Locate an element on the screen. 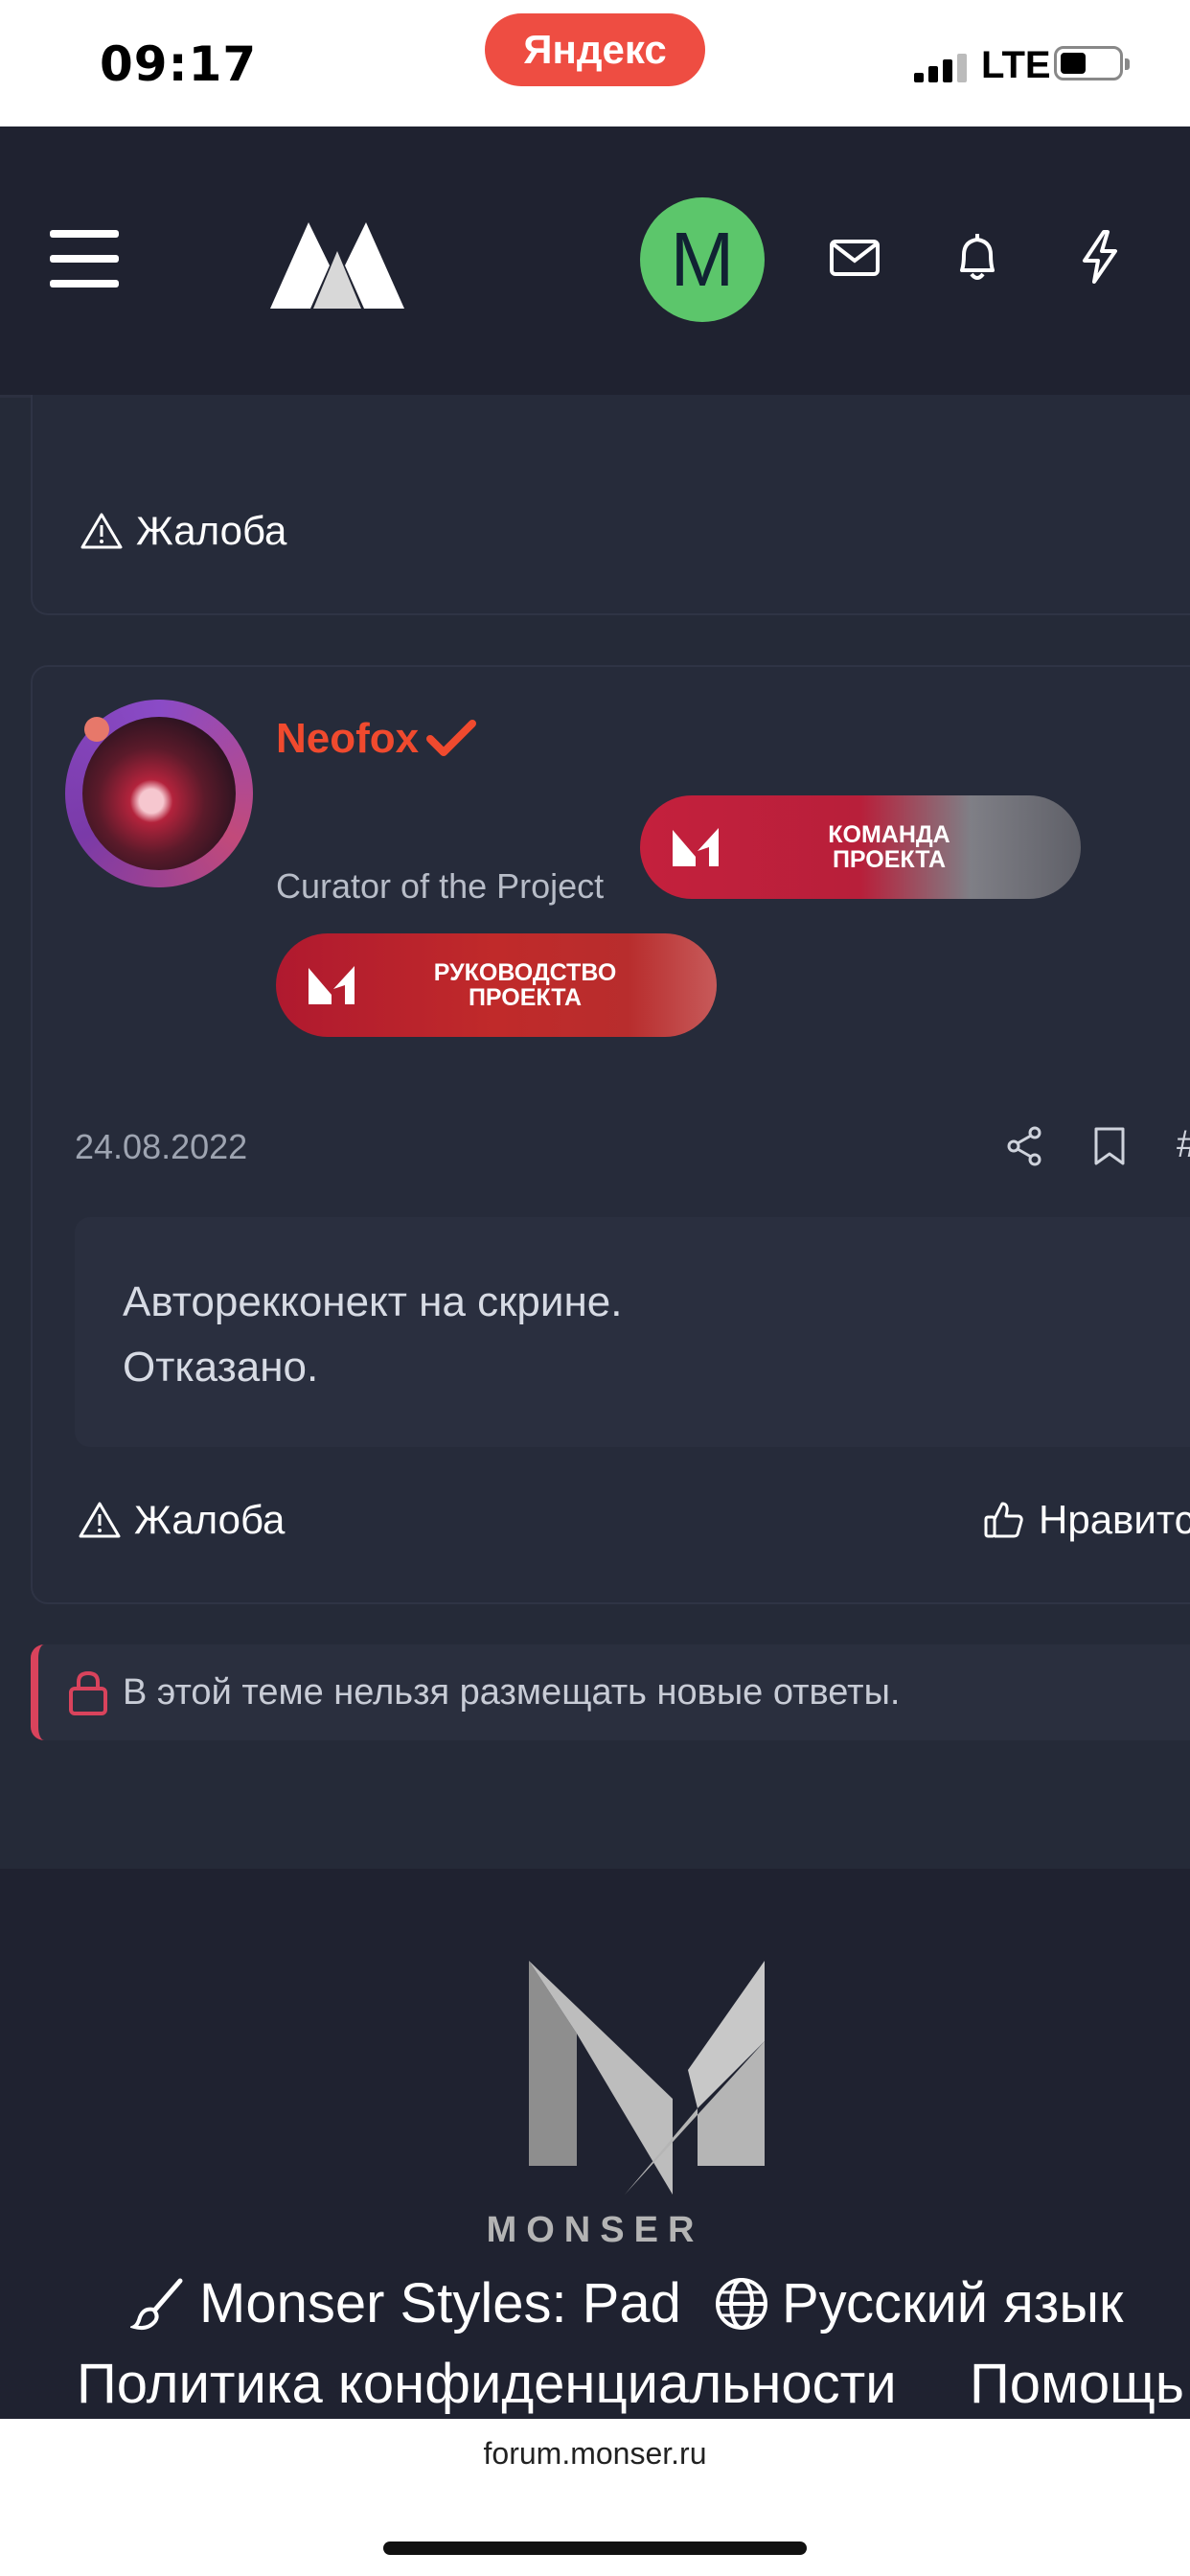  privacy-policy-link: Политика конфиденциальности is located at coordinates (487, 2384).